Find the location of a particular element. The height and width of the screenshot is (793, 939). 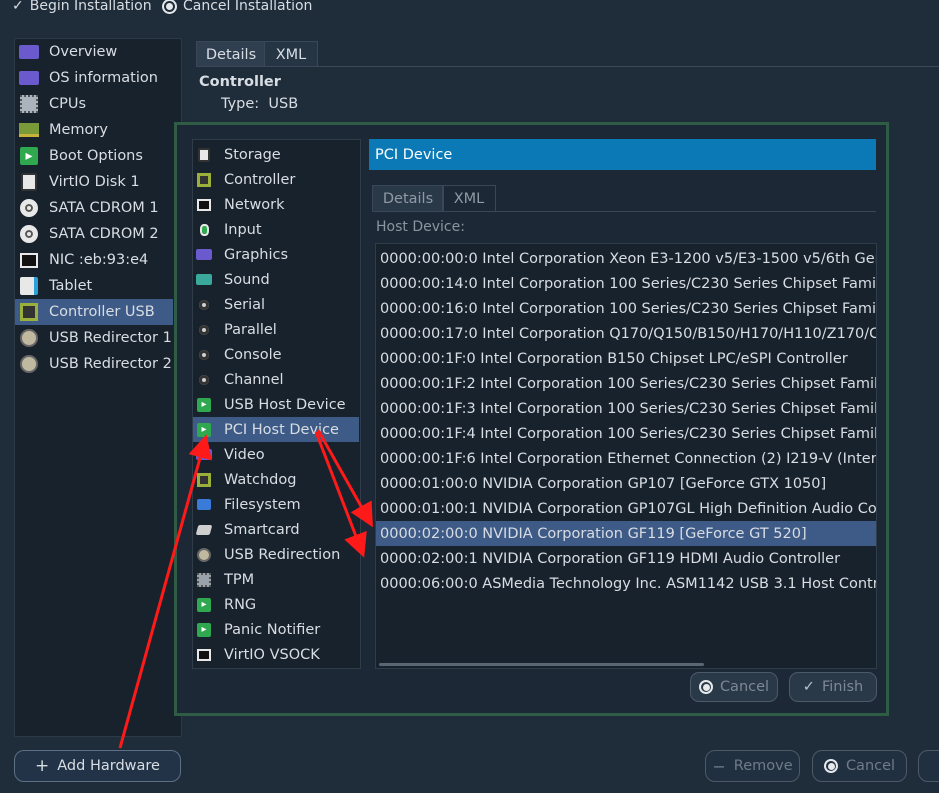

sidebar-item-label: CPUs is located at coordinates (68, 104).